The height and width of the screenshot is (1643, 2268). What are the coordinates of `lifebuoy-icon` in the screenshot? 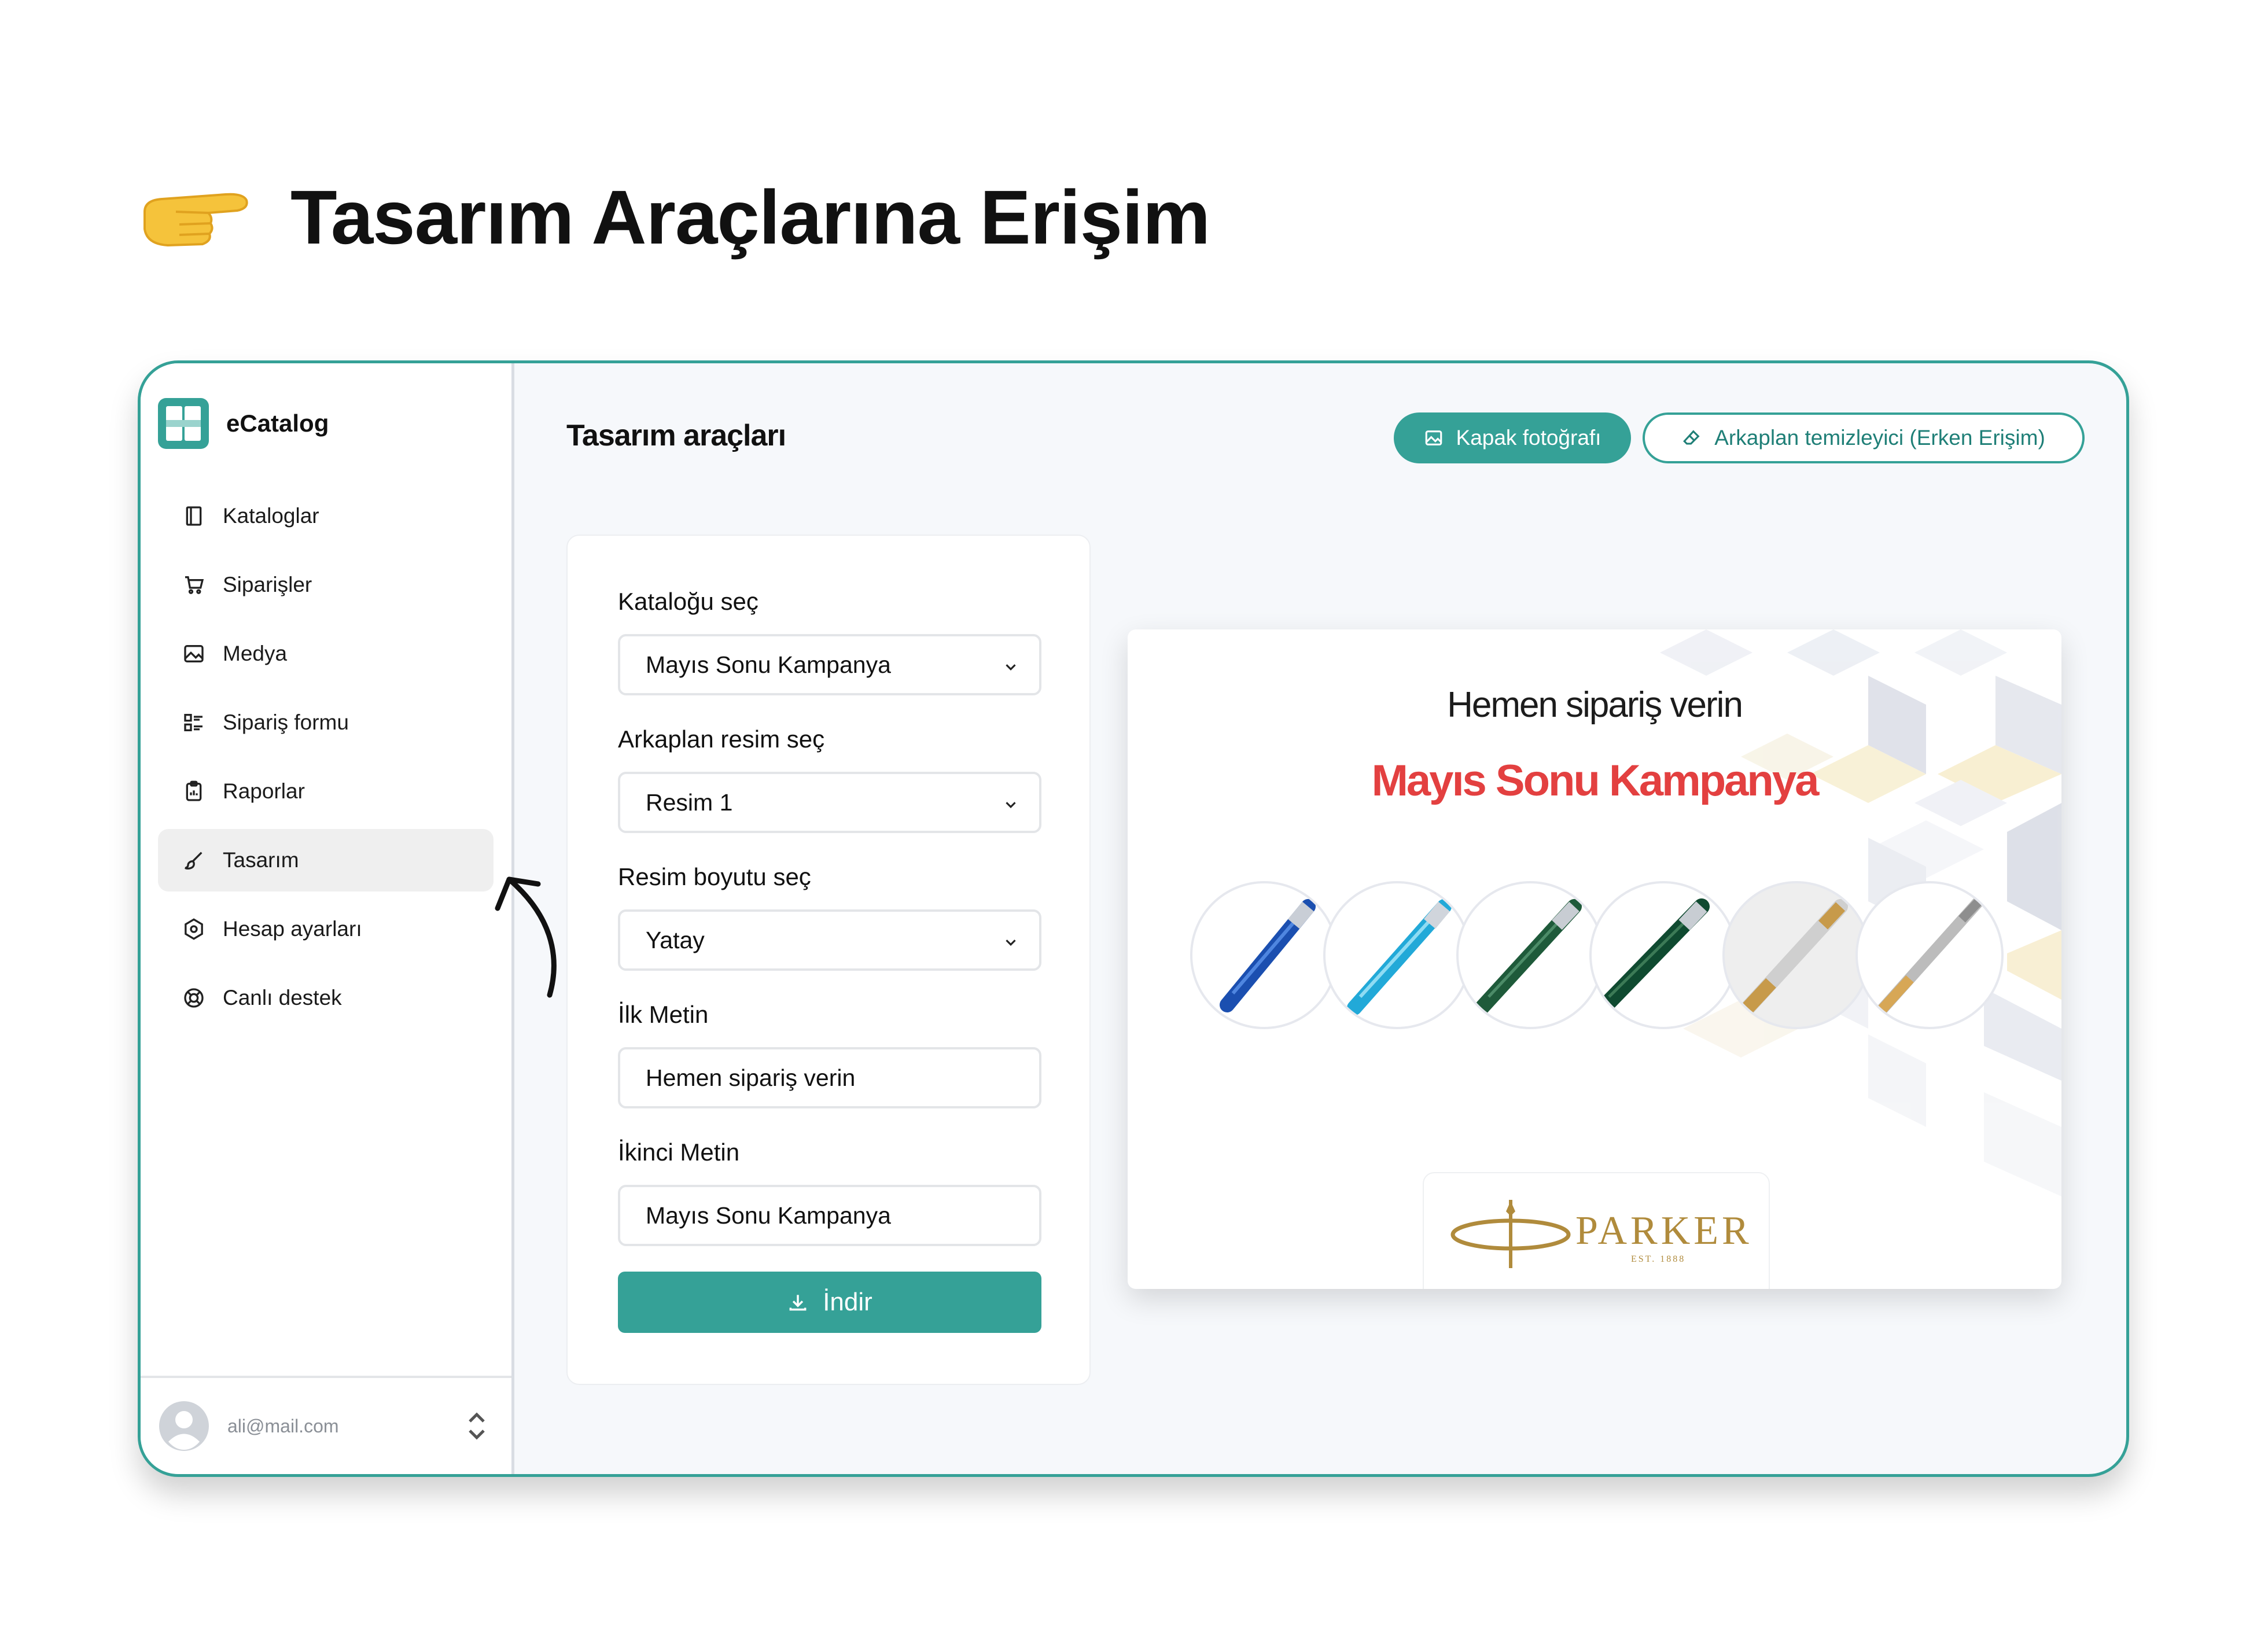 It's located at (194, 998).